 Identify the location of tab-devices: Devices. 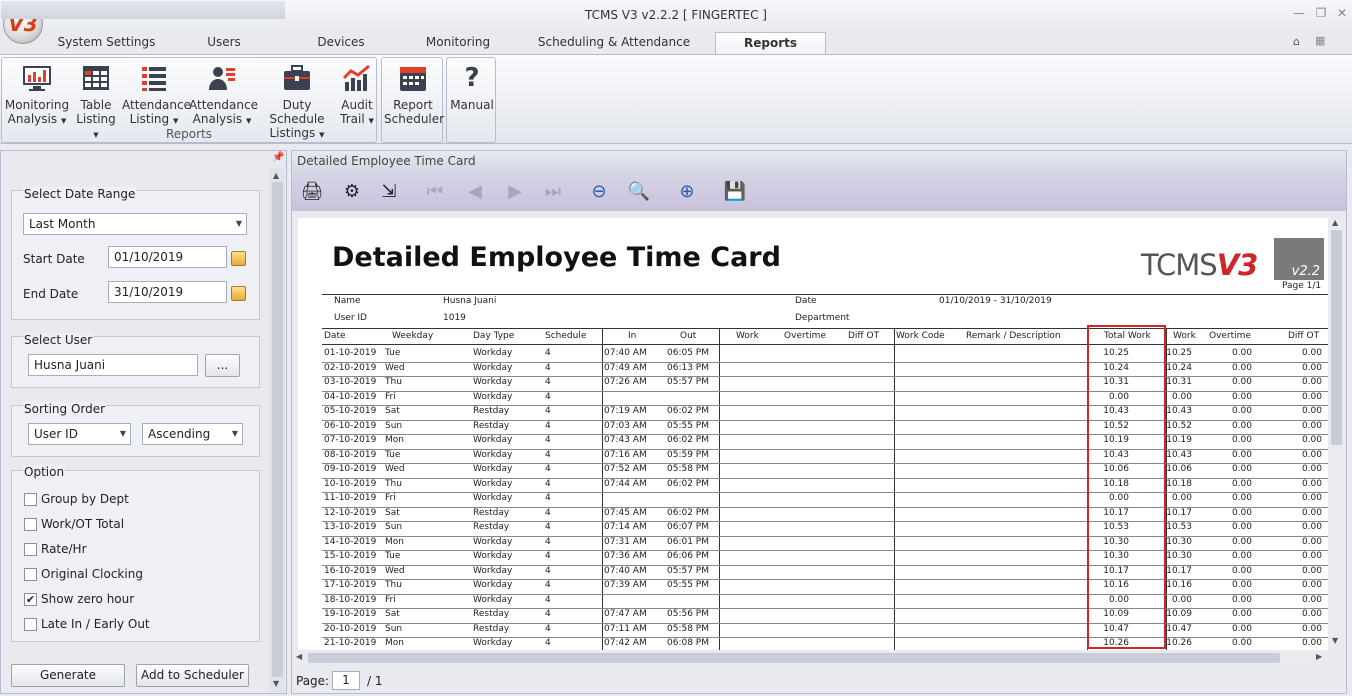
(341, 43).